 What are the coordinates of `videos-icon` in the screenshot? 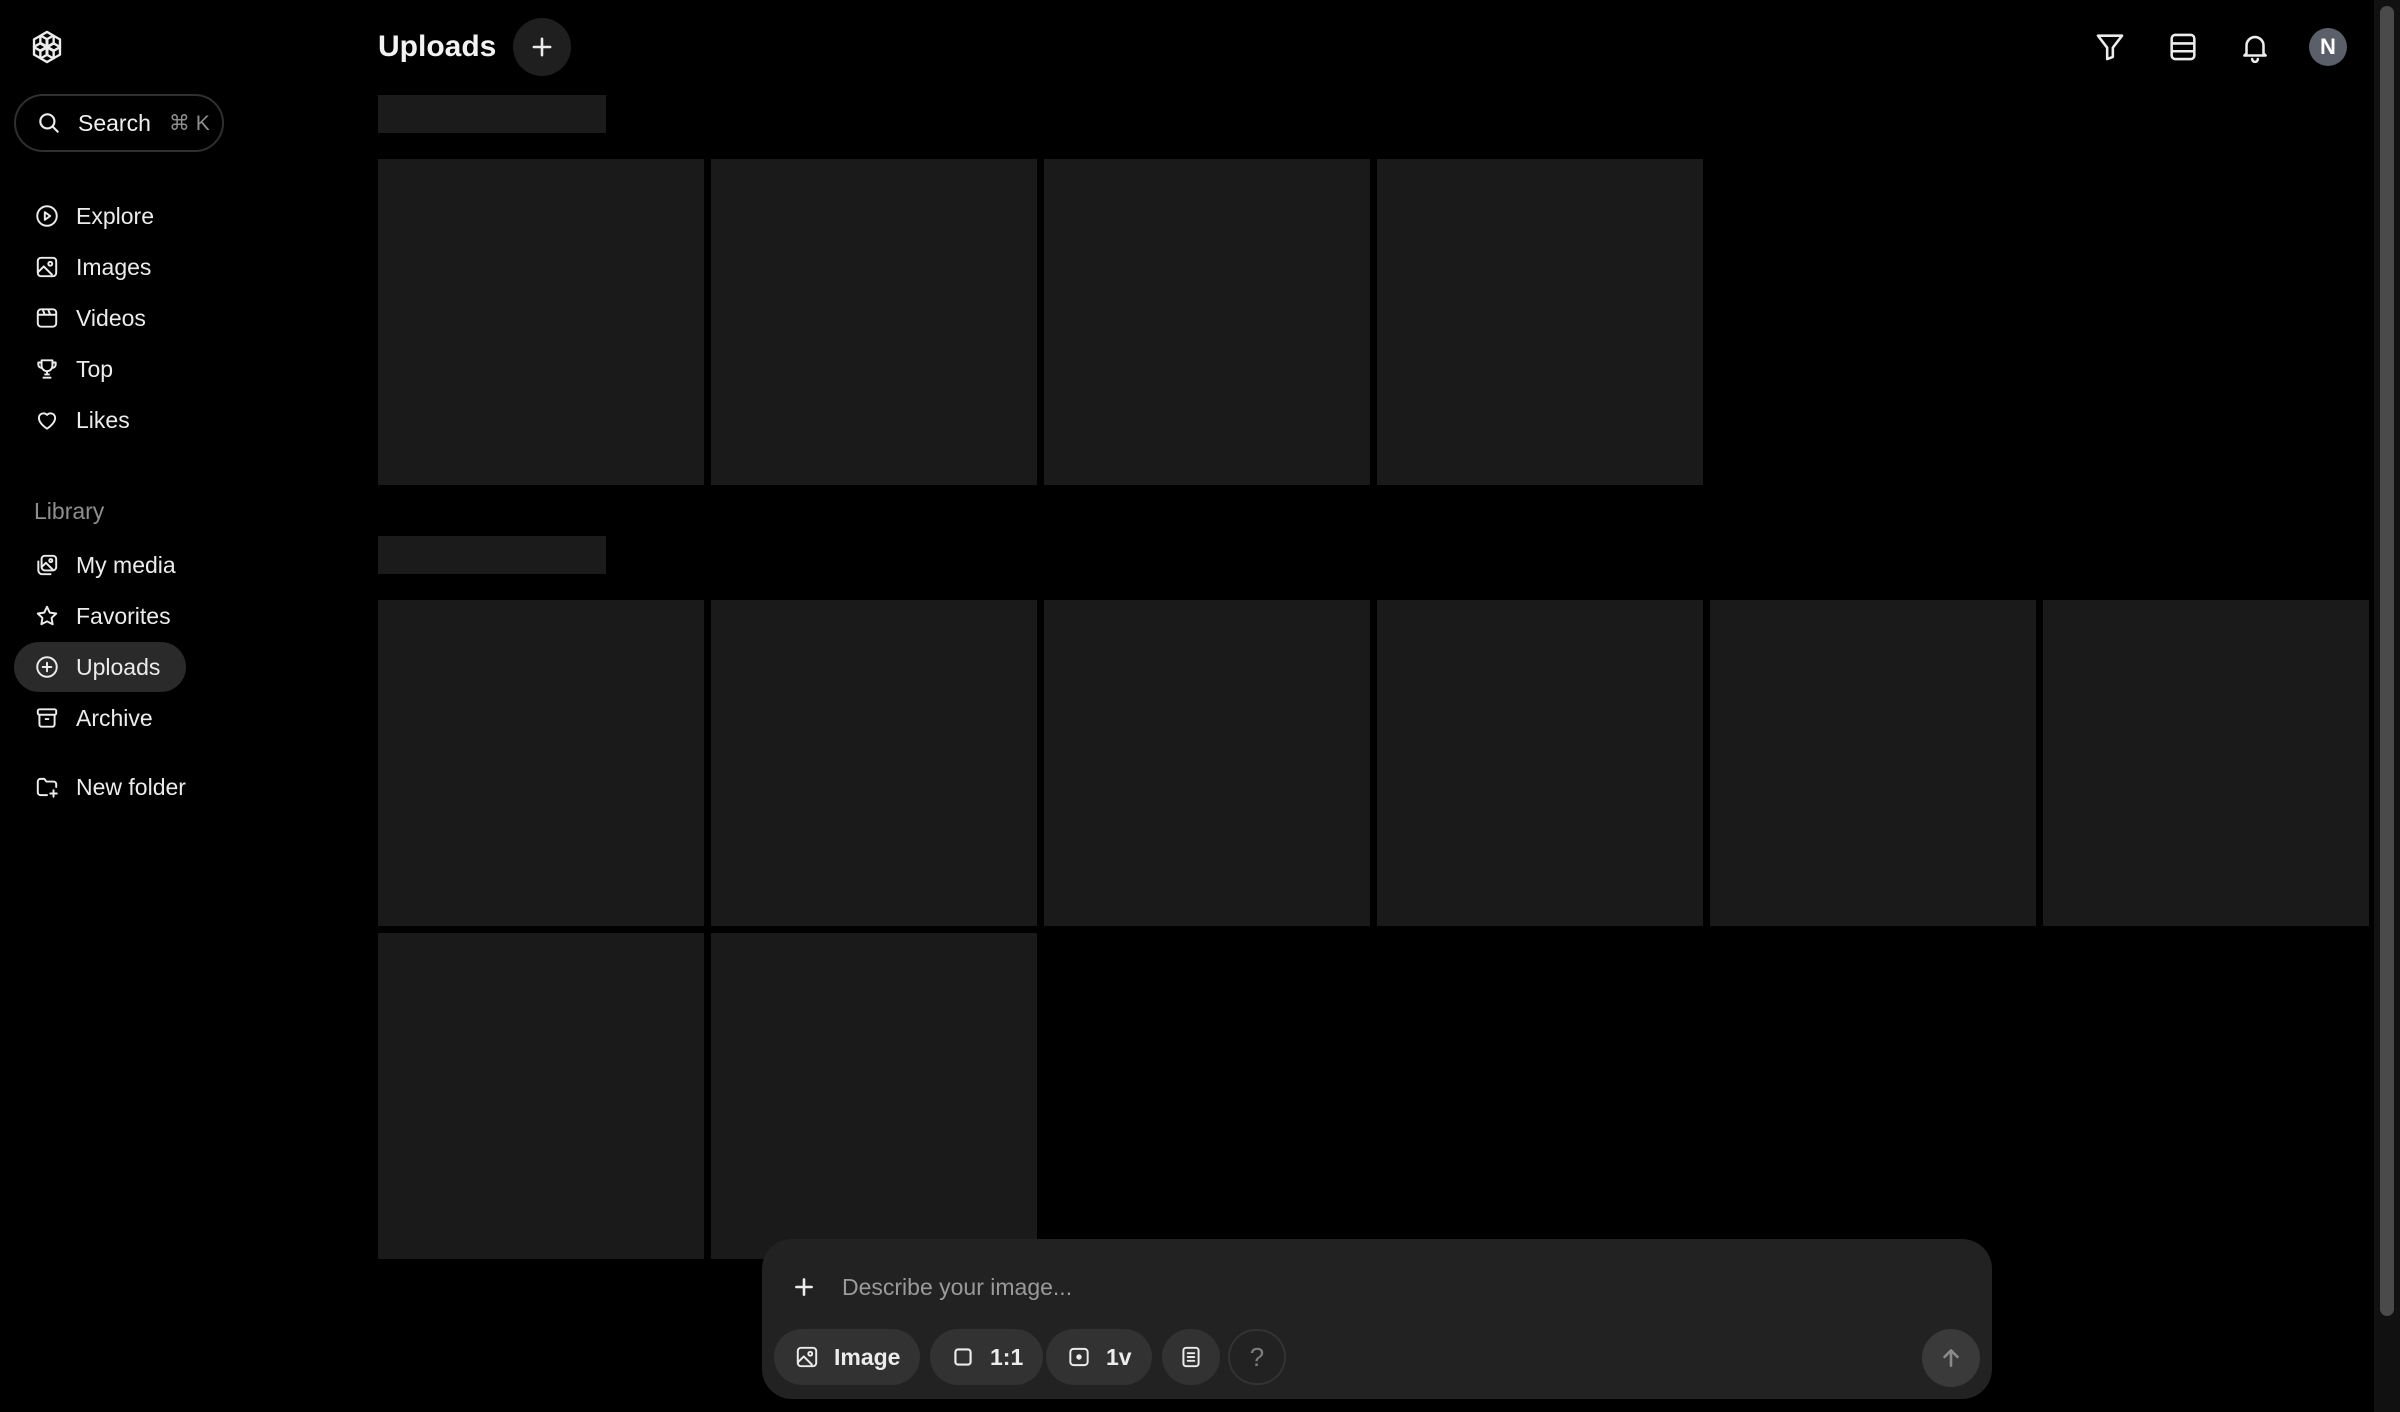 It's located at (47, 318).